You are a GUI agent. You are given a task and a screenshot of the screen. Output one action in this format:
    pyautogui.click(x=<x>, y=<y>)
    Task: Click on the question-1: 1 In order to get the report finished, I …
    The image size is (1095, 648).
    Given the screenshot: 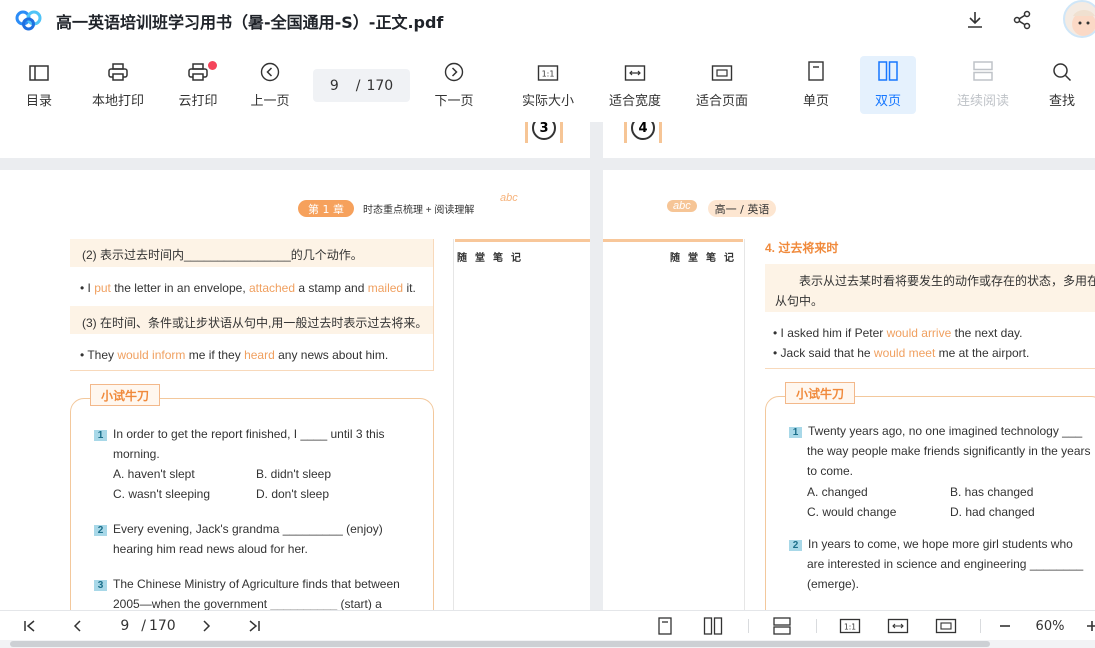 What is the action you would take?
    pyautogui.click(x=239, y=434)
    